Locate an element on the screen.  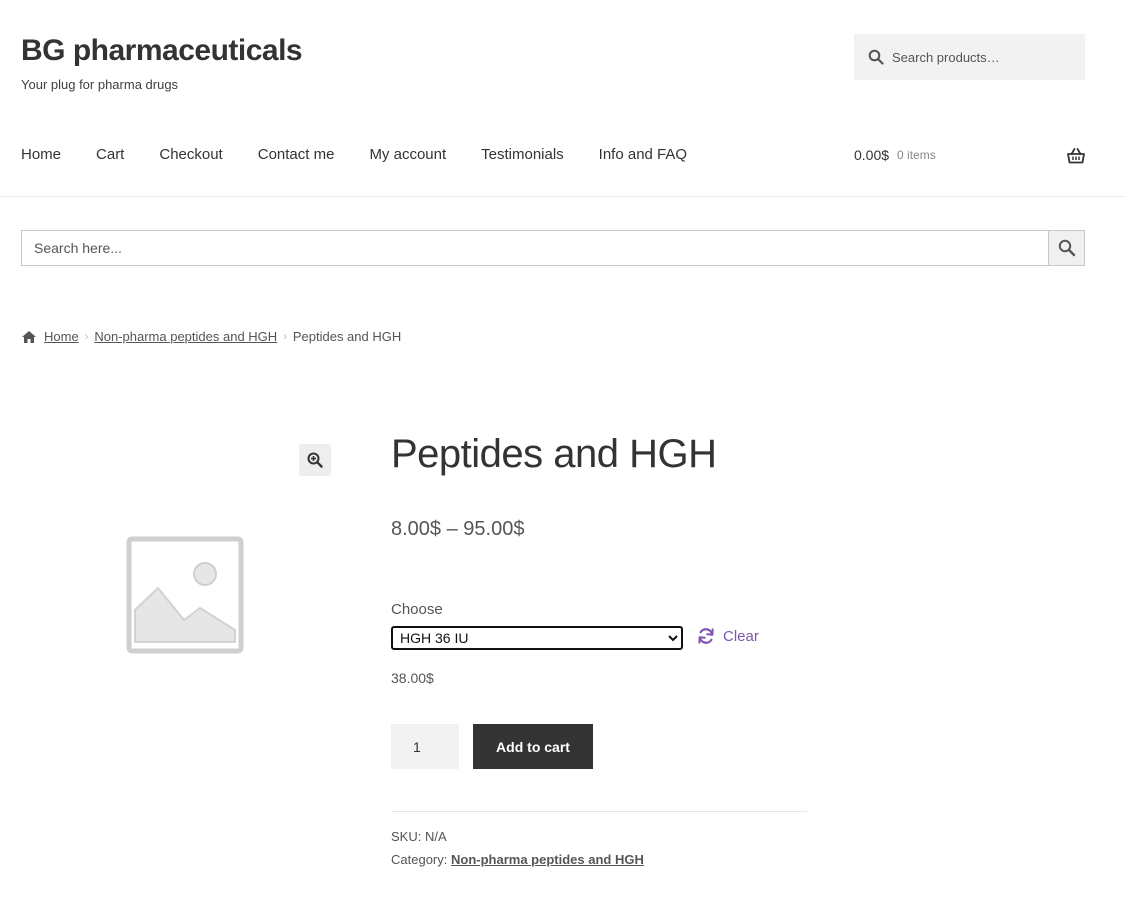
basket-icon is located at coordinates (1076, 156).